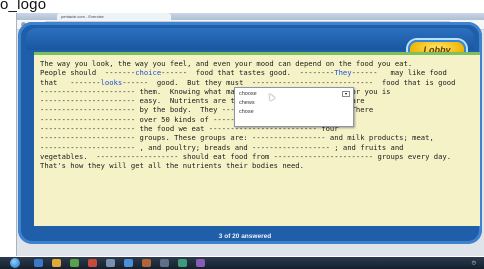  What do you see at coordinates (70, 82) in the screenshot?
I see `passage-line: that -------` at bounding box center [70, 82].